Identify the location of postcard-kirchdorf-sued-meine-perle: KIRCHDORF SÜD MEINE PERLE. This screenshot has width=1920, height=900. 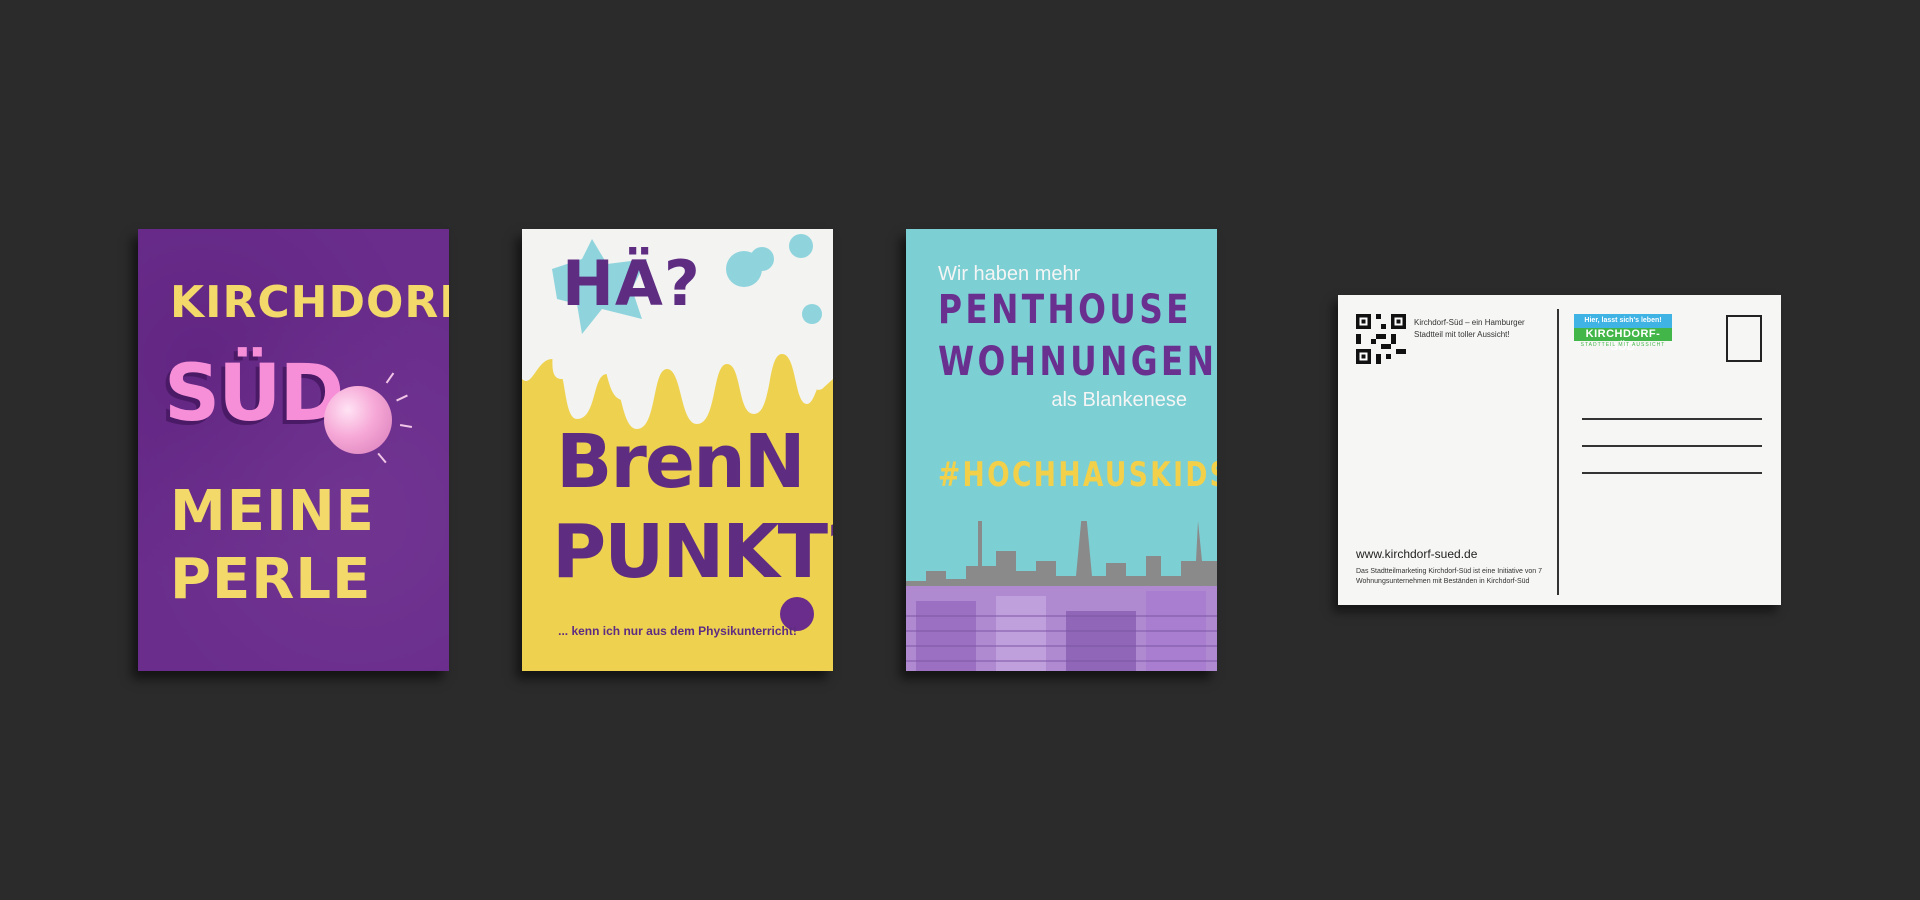
(293, 450).